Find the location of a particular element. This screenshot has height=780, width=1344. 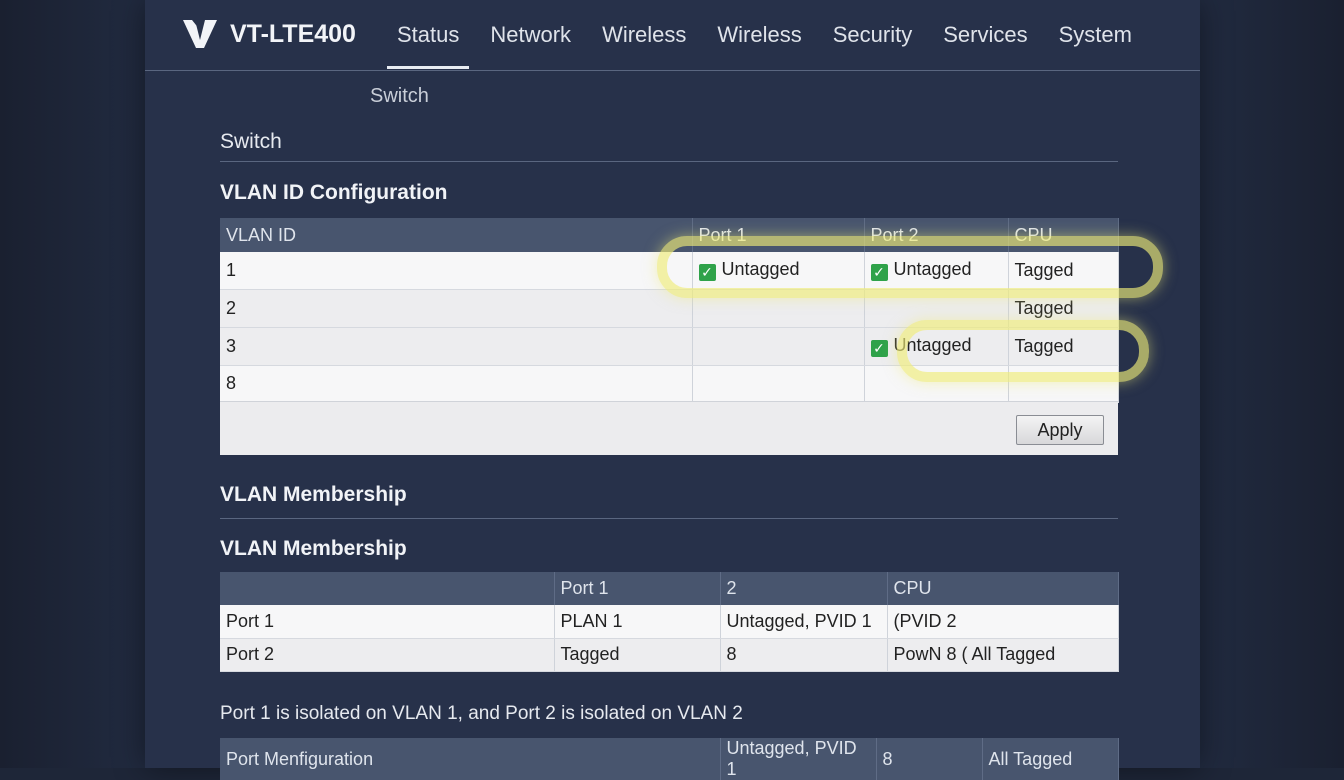

column-header: All Tagged is located at coordinates (1050, 759).